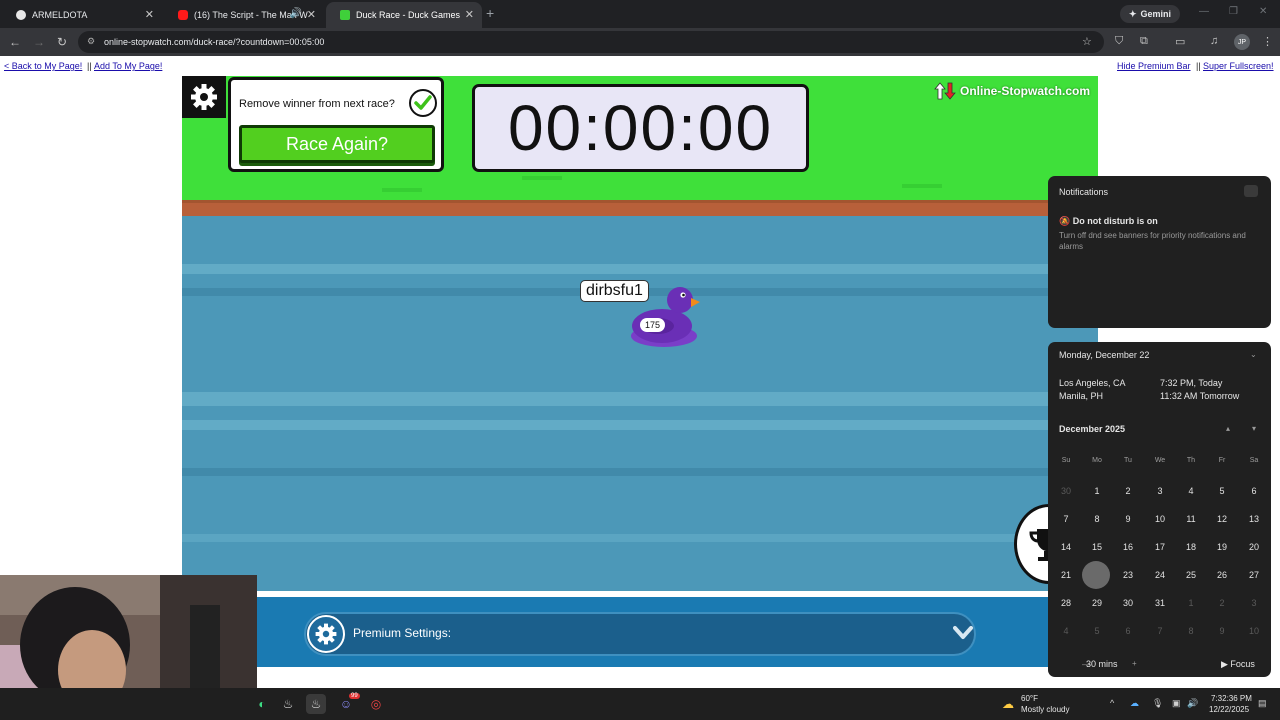 This screenshot has height=720, width=1280. What do you see at coordinates (244, 15) in the screenshot?
I see `tab-youtube: (16) The Script - The Man W 🔊 ✕` at bounding box center [244, 15].